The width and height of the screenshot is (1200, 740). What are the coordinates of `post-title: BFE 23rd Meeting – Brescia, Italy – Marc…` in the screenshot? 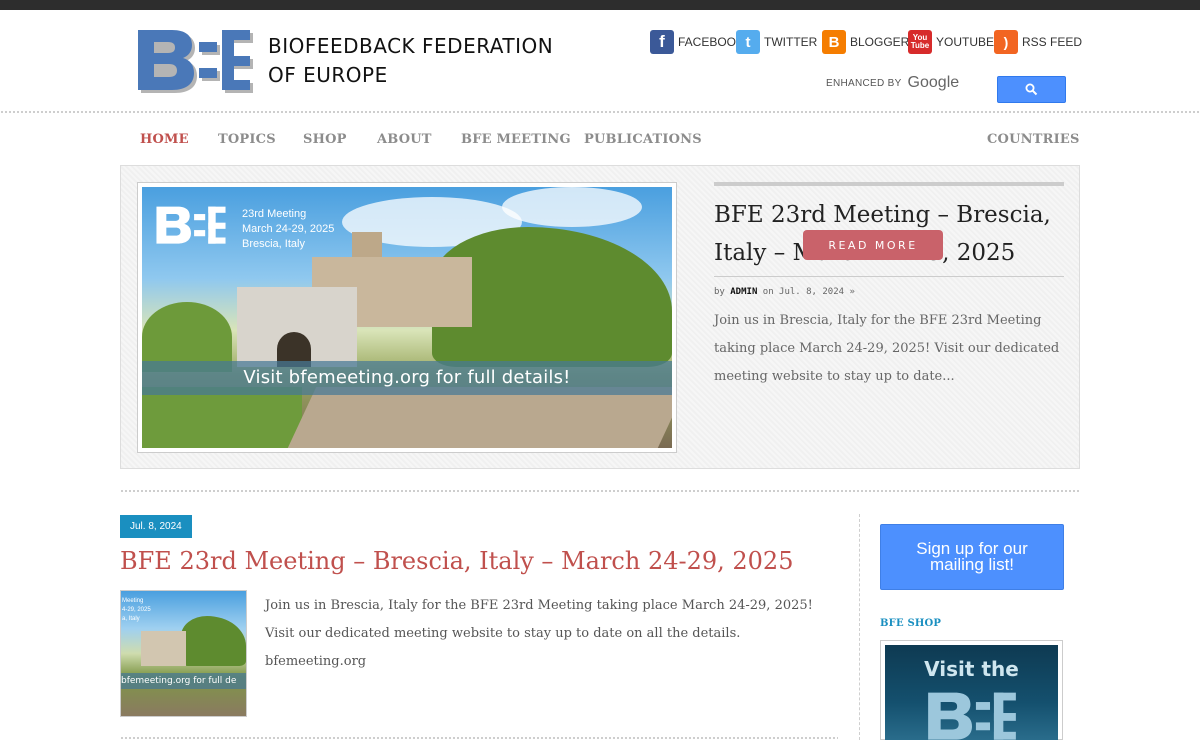 It's located at (456, 561).